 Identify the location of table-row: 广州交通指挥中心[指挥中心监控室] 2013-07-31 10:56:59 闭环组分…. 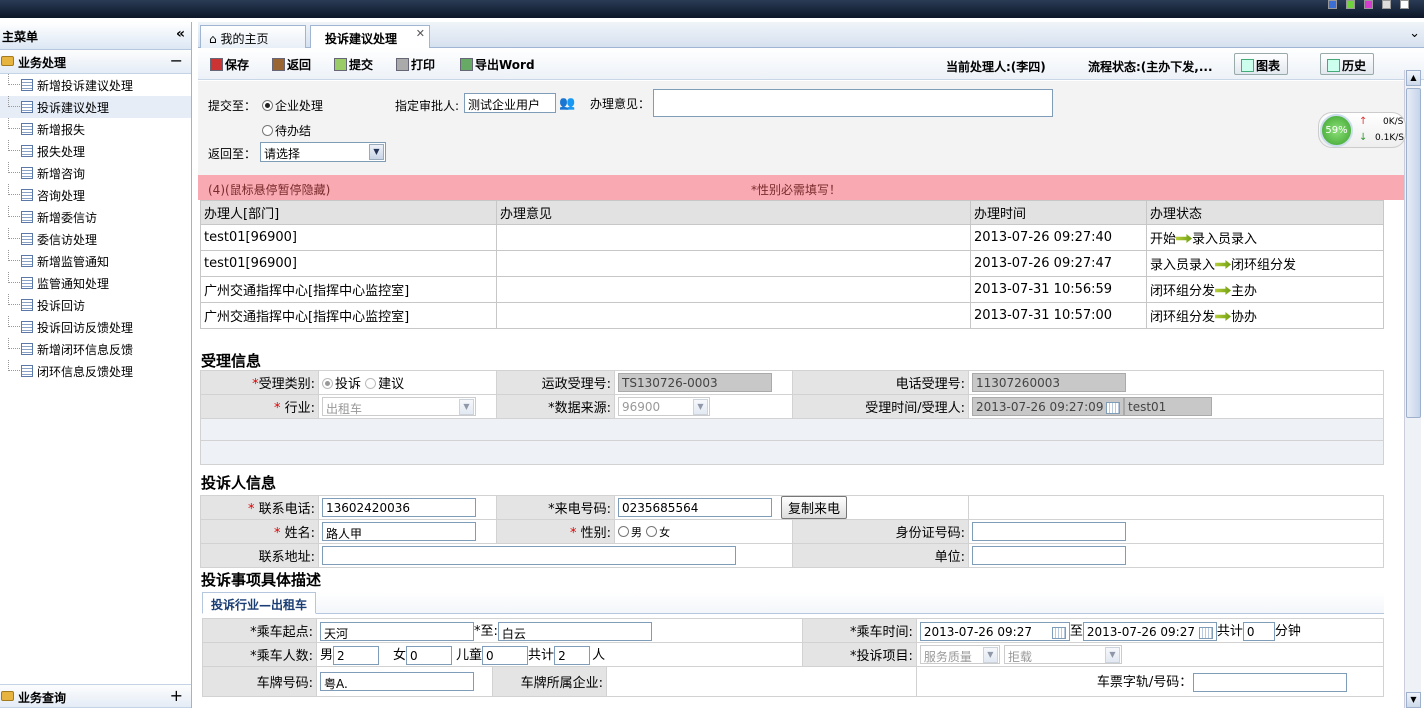
(792, 289).